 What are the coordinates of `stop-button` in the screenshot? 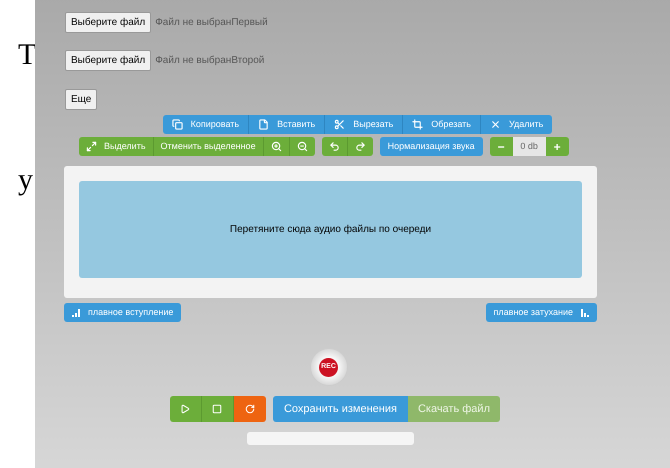 It's located at (218, 409).